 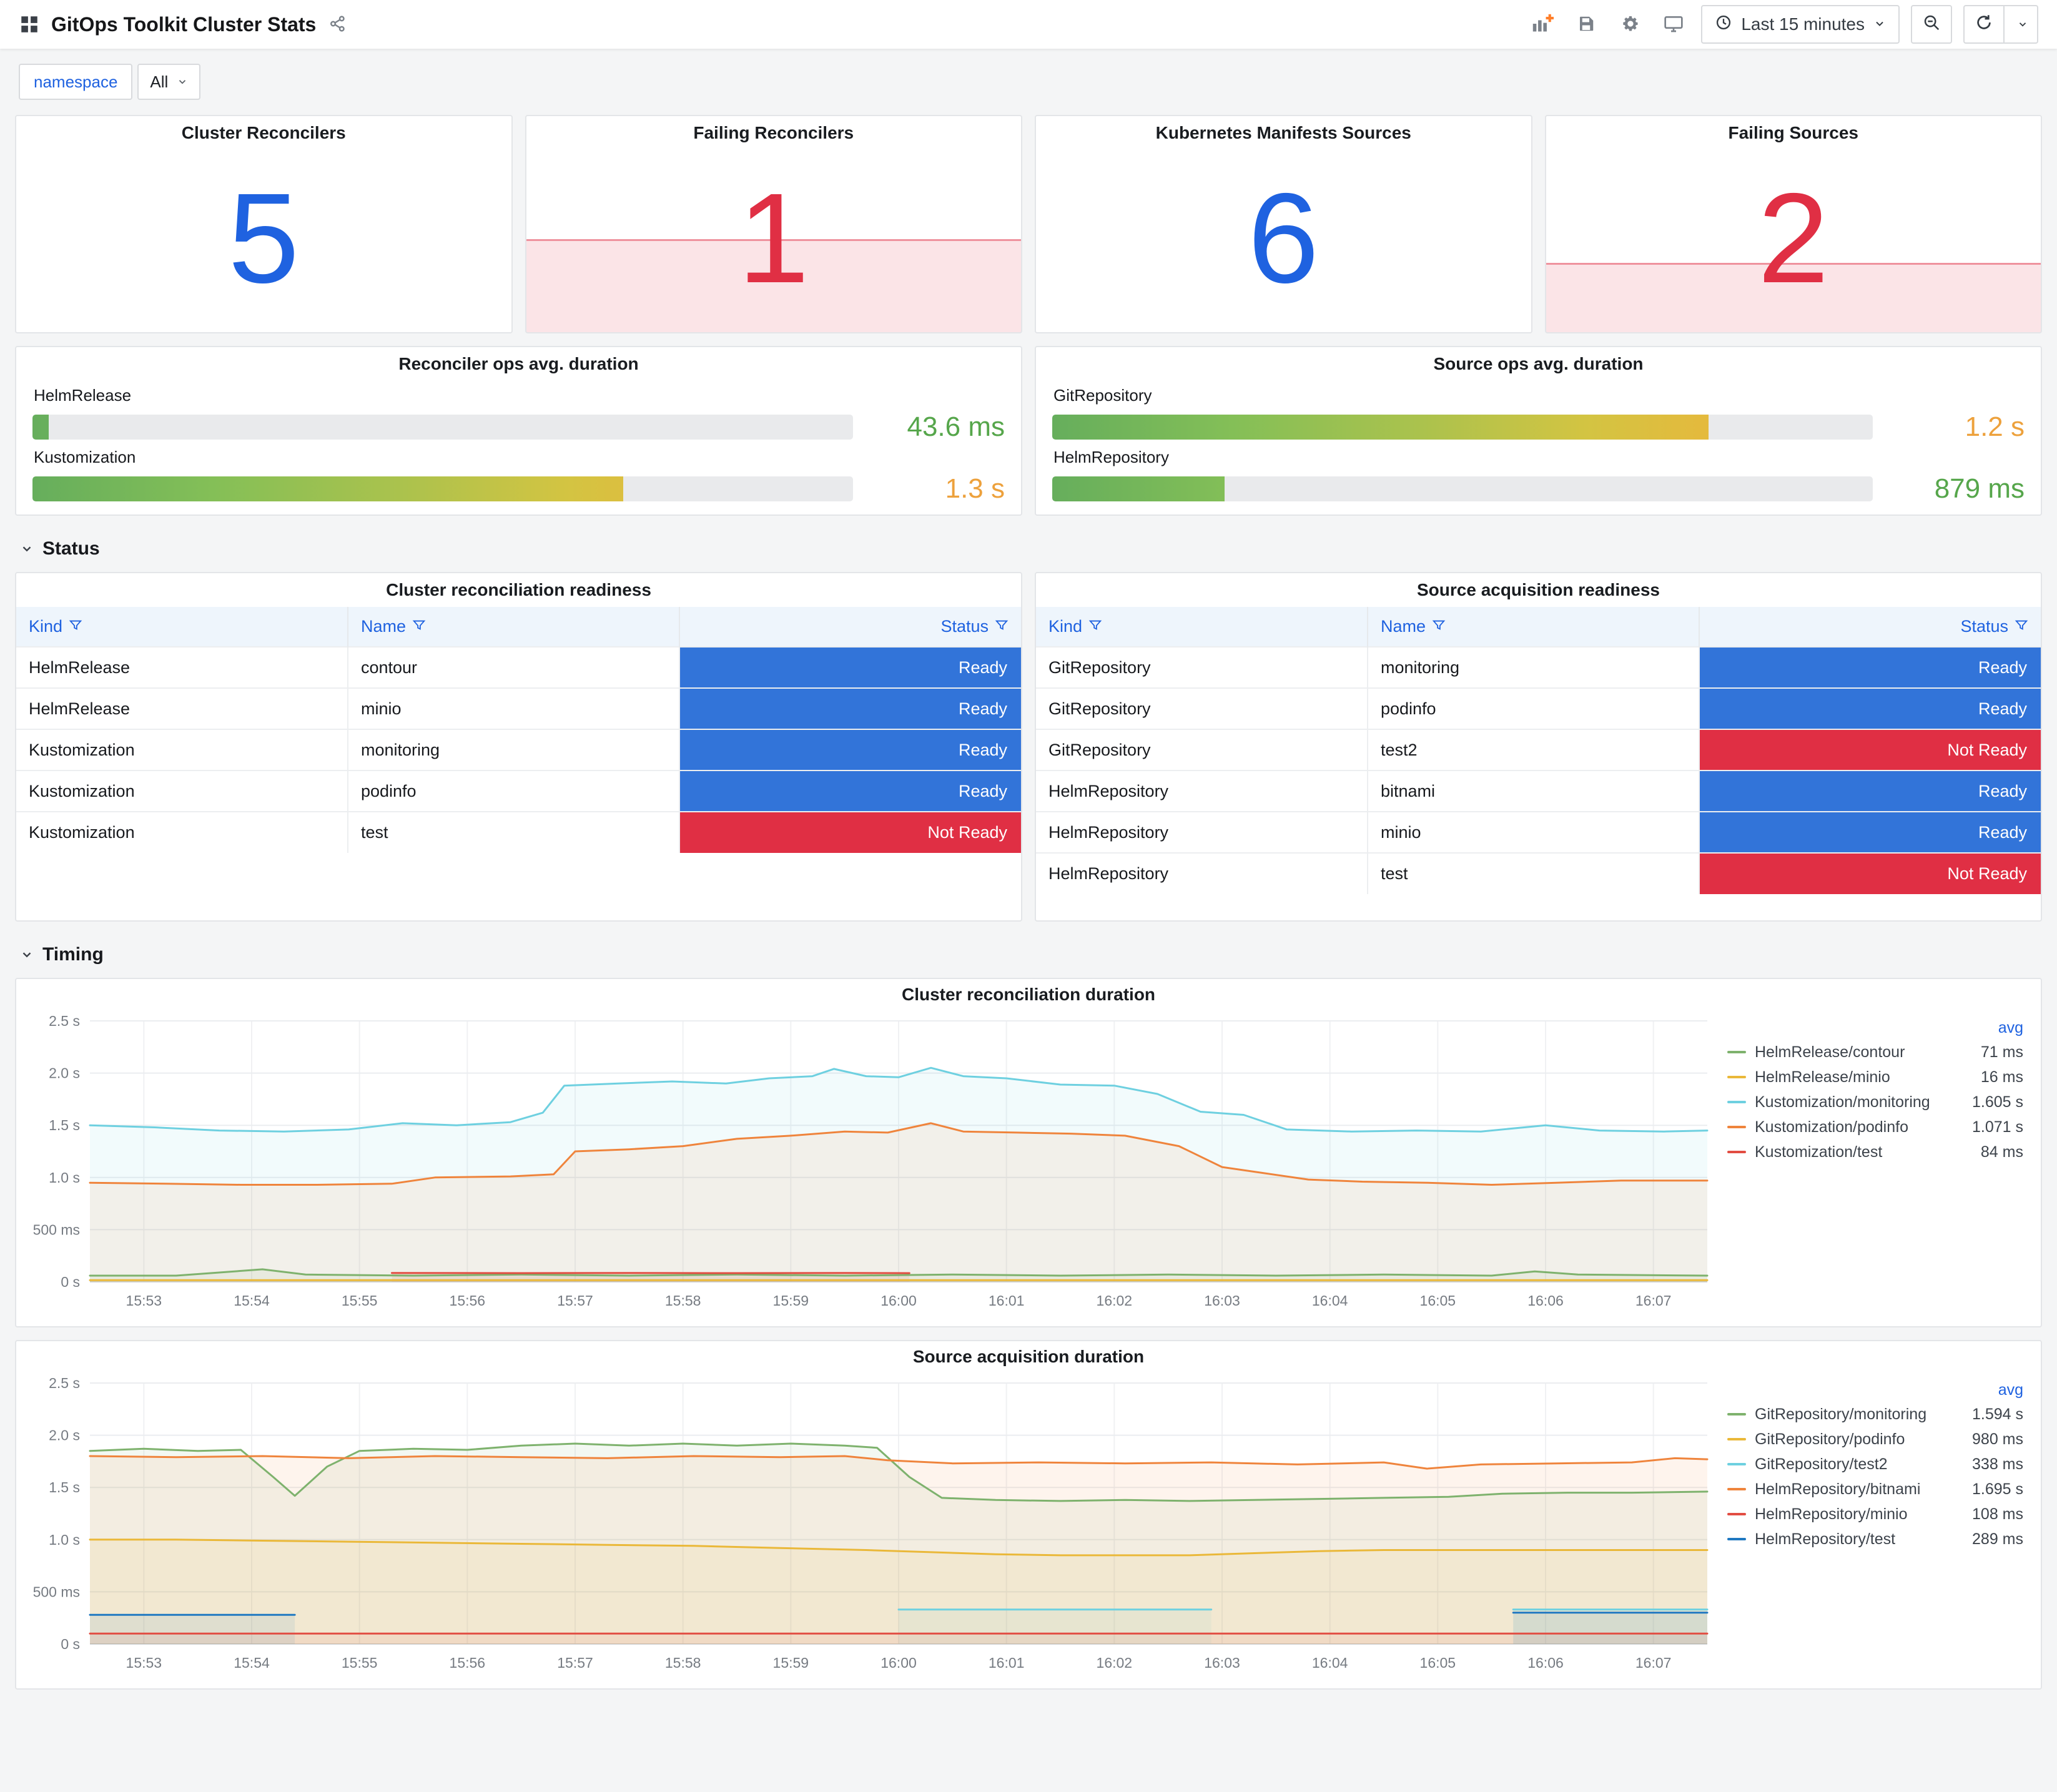 What do you see at coordinates (1028, 994) in the screenshot?
I see `panel-title: Cluster reconciliation duration` at bounding box center [1028, 994].